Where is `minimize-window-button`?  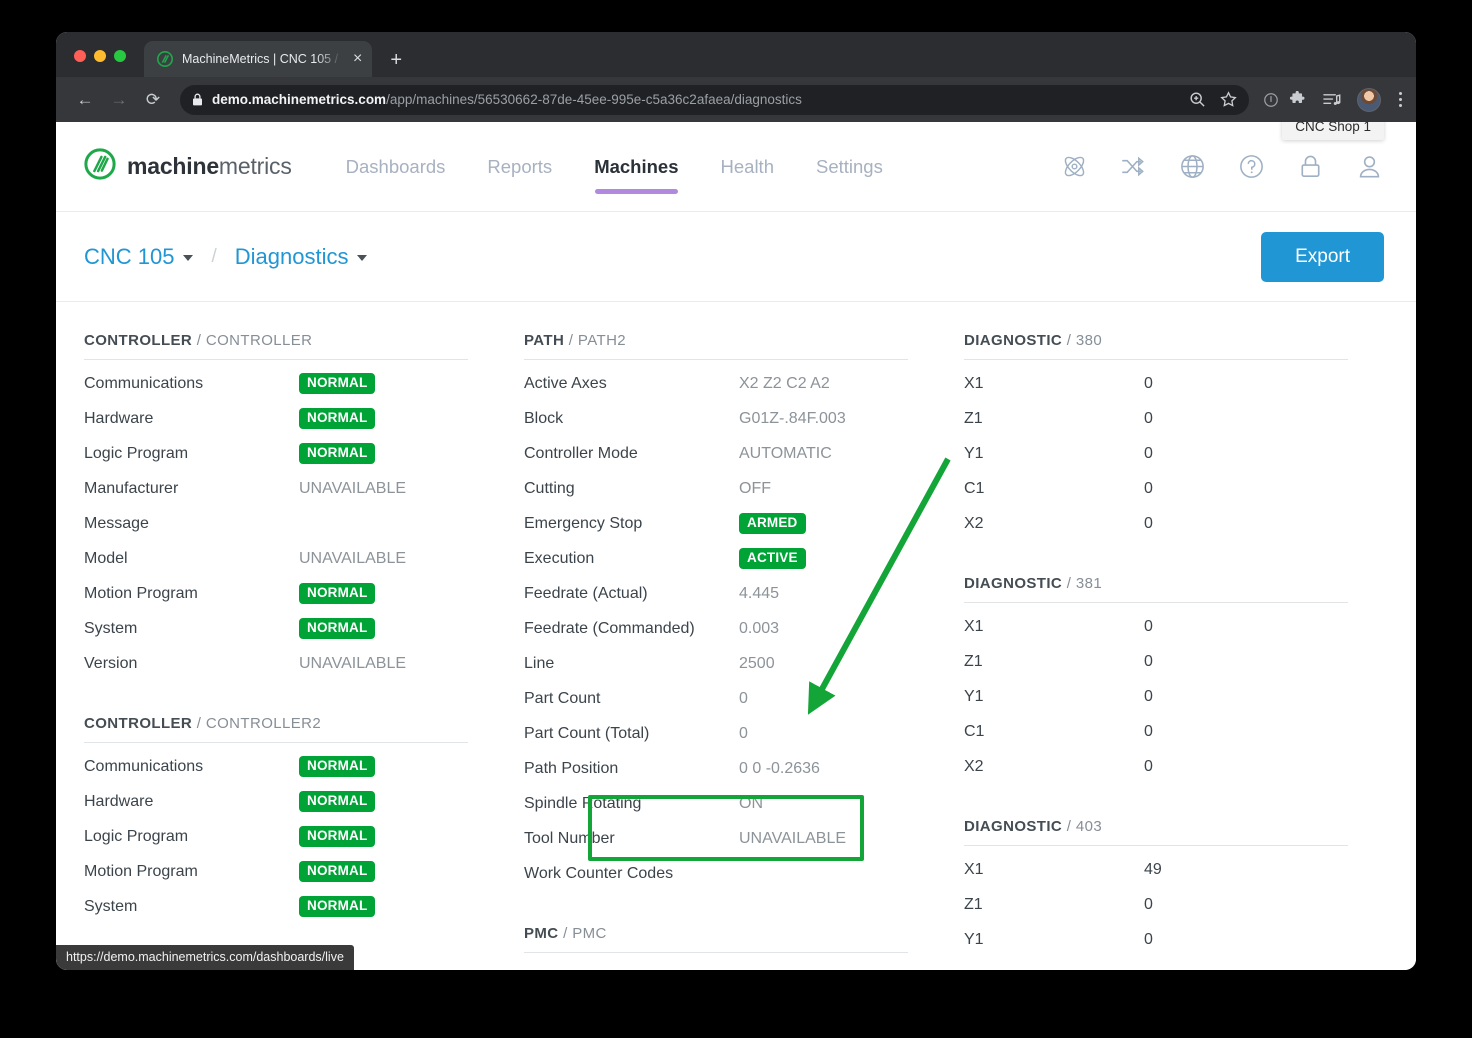
minimize-window-button is located at coordinates (100, 56).